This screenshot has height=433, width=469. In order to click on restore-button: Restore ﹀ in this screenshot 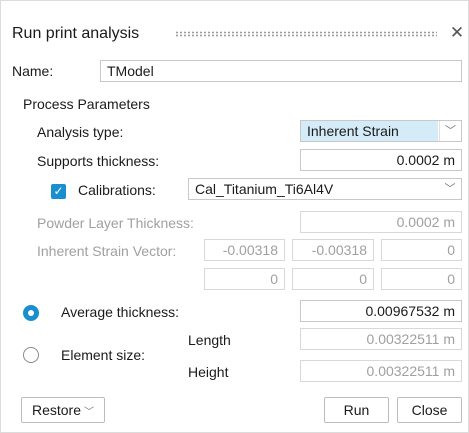, I will do `click(63, 410)`.